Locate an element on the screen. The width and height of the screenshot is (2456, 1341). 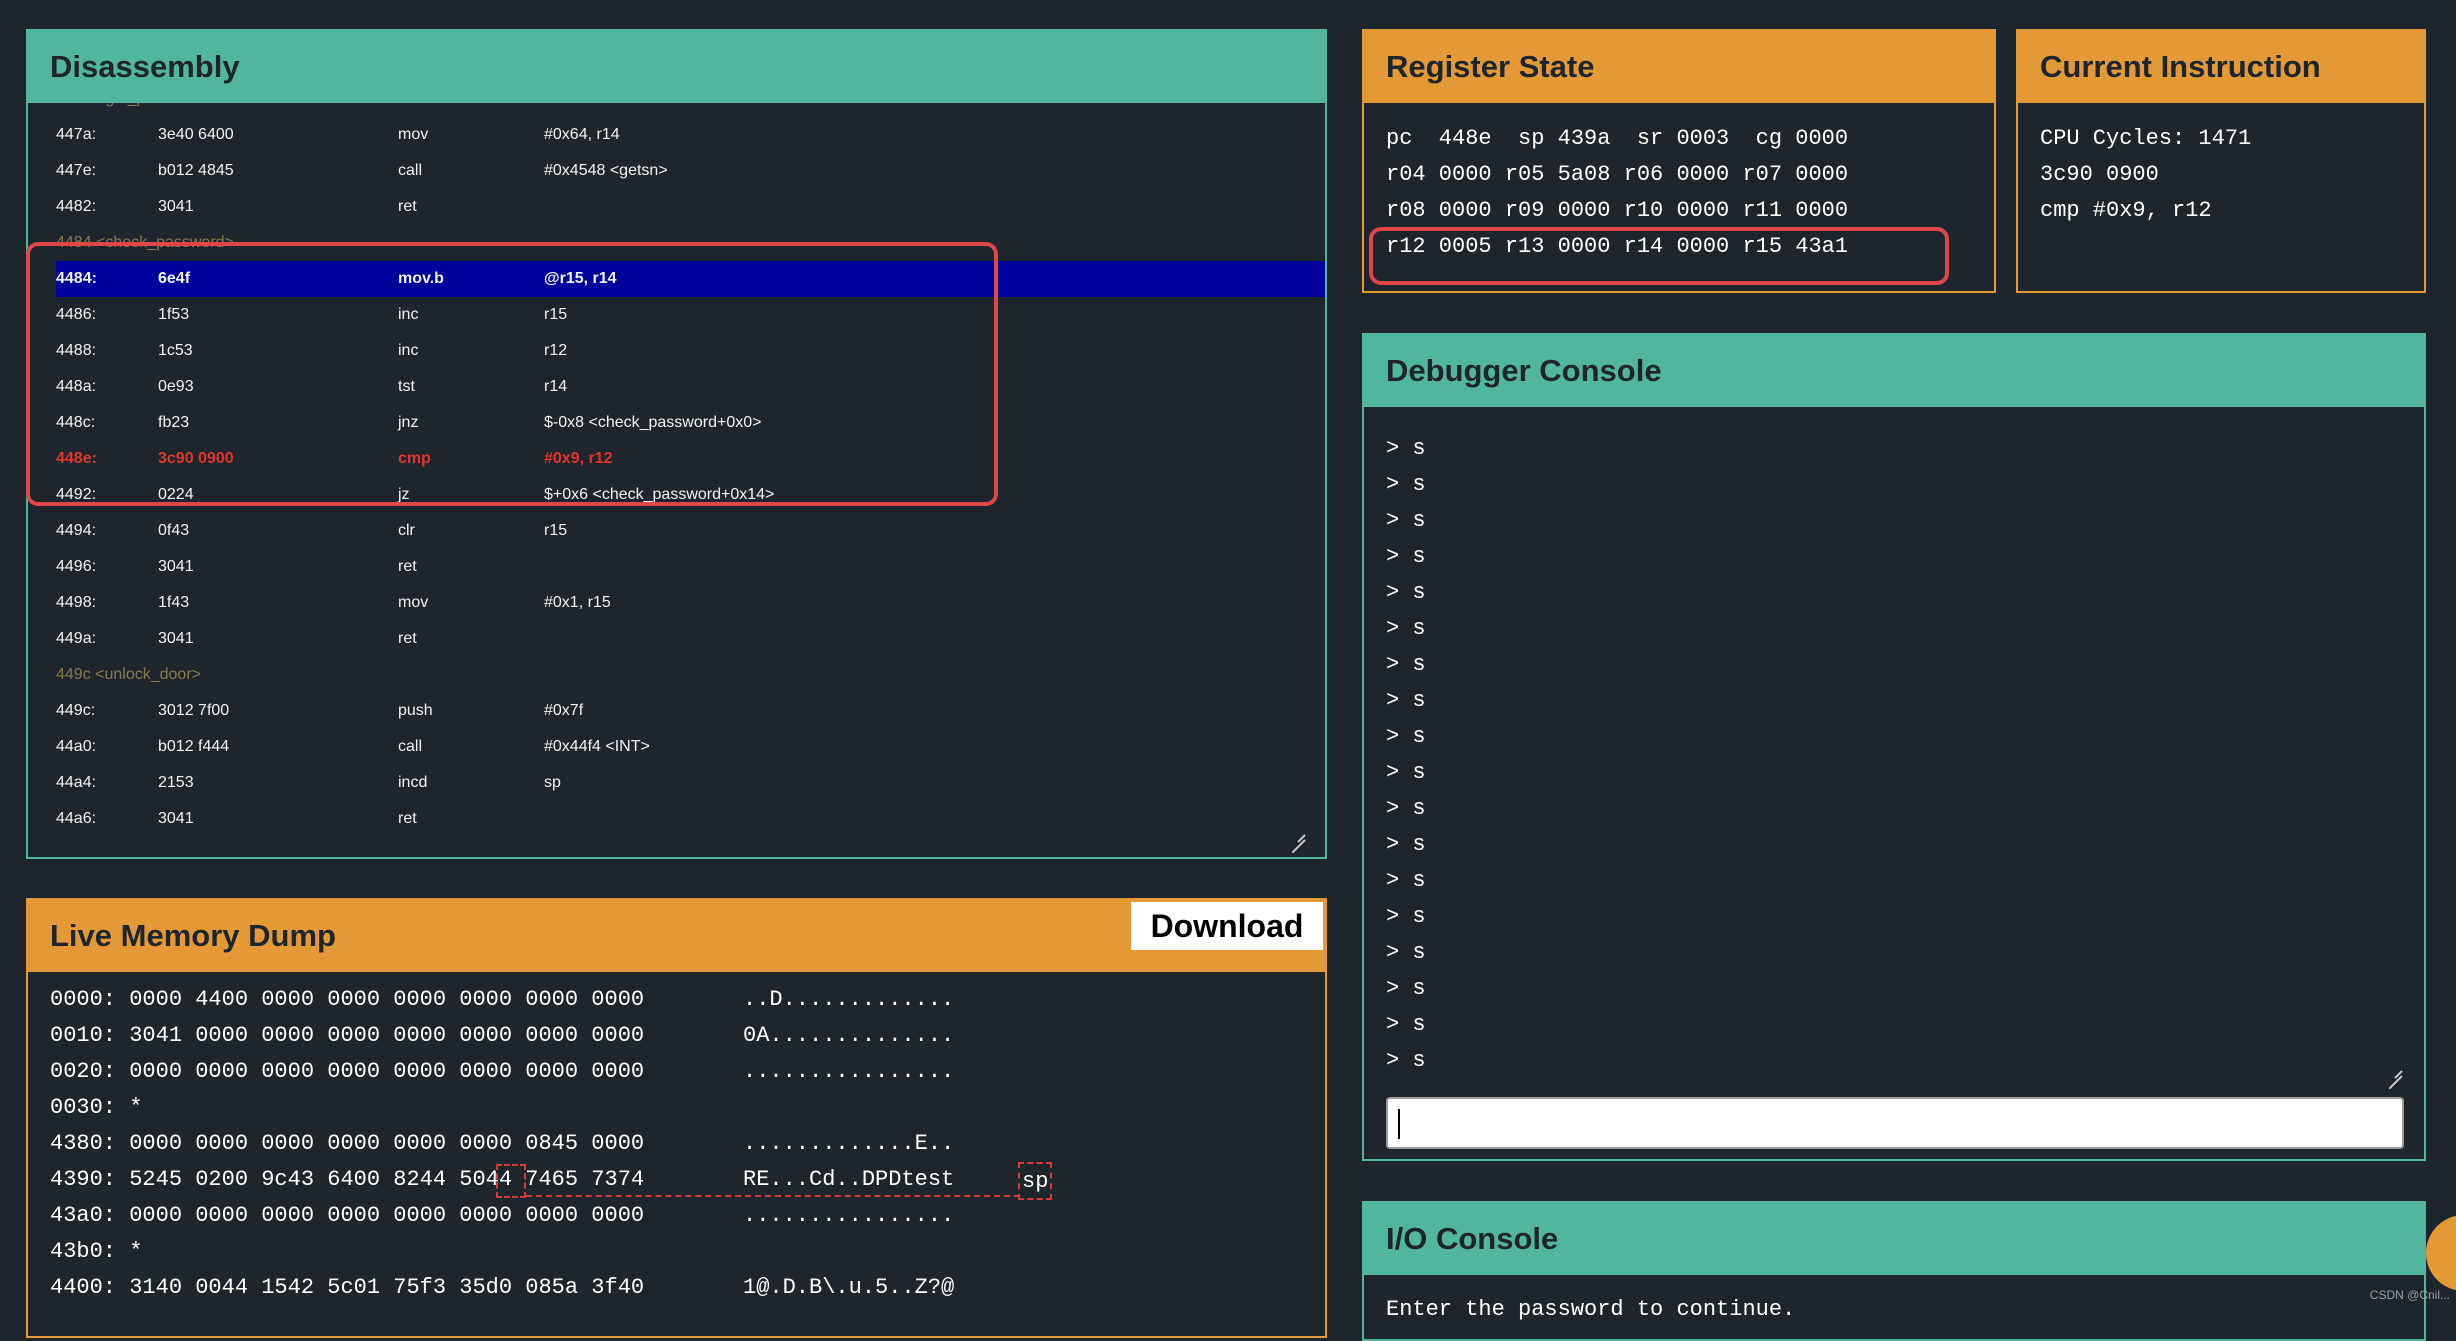
instruction-args: r12 is located at coordinates (556, 350).